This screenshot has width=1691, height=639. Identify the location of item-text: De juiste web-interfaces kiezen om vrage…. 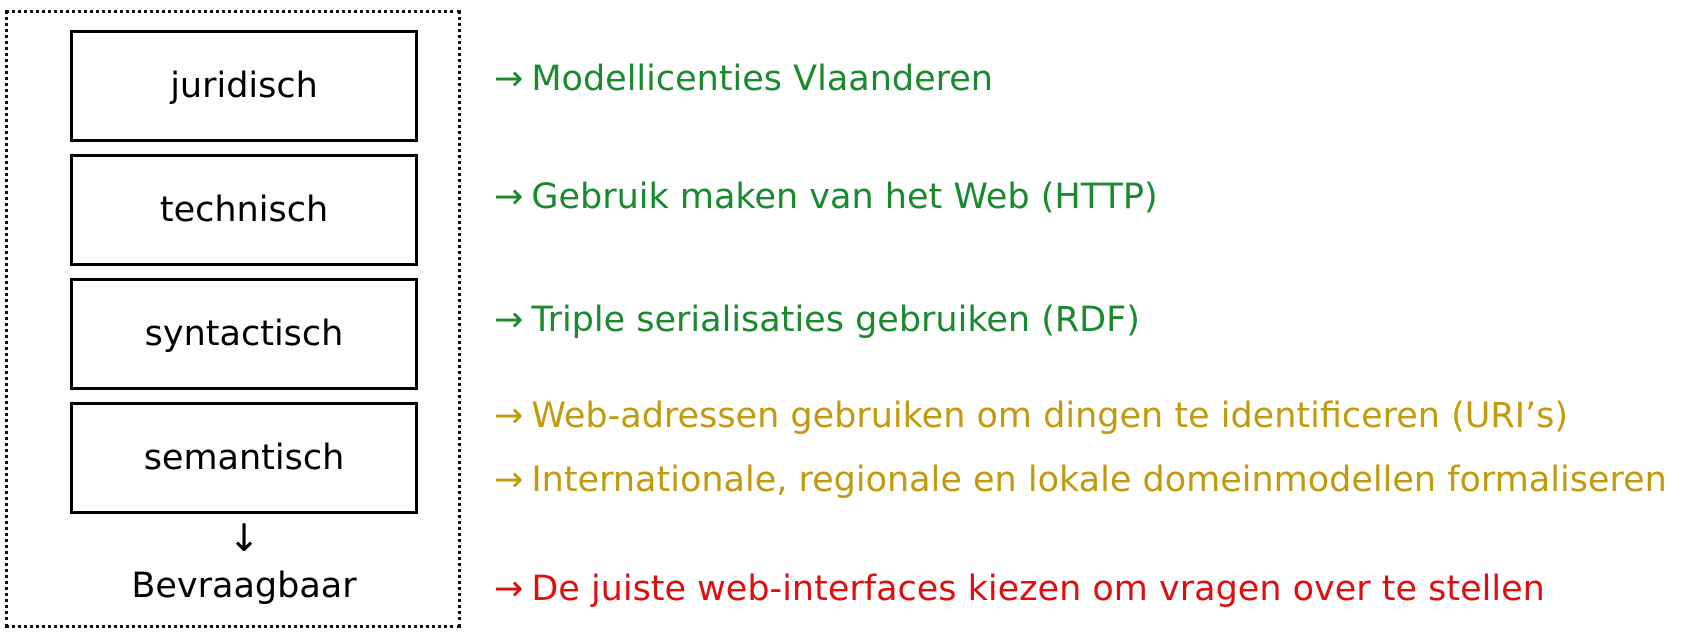
(1038, 589).